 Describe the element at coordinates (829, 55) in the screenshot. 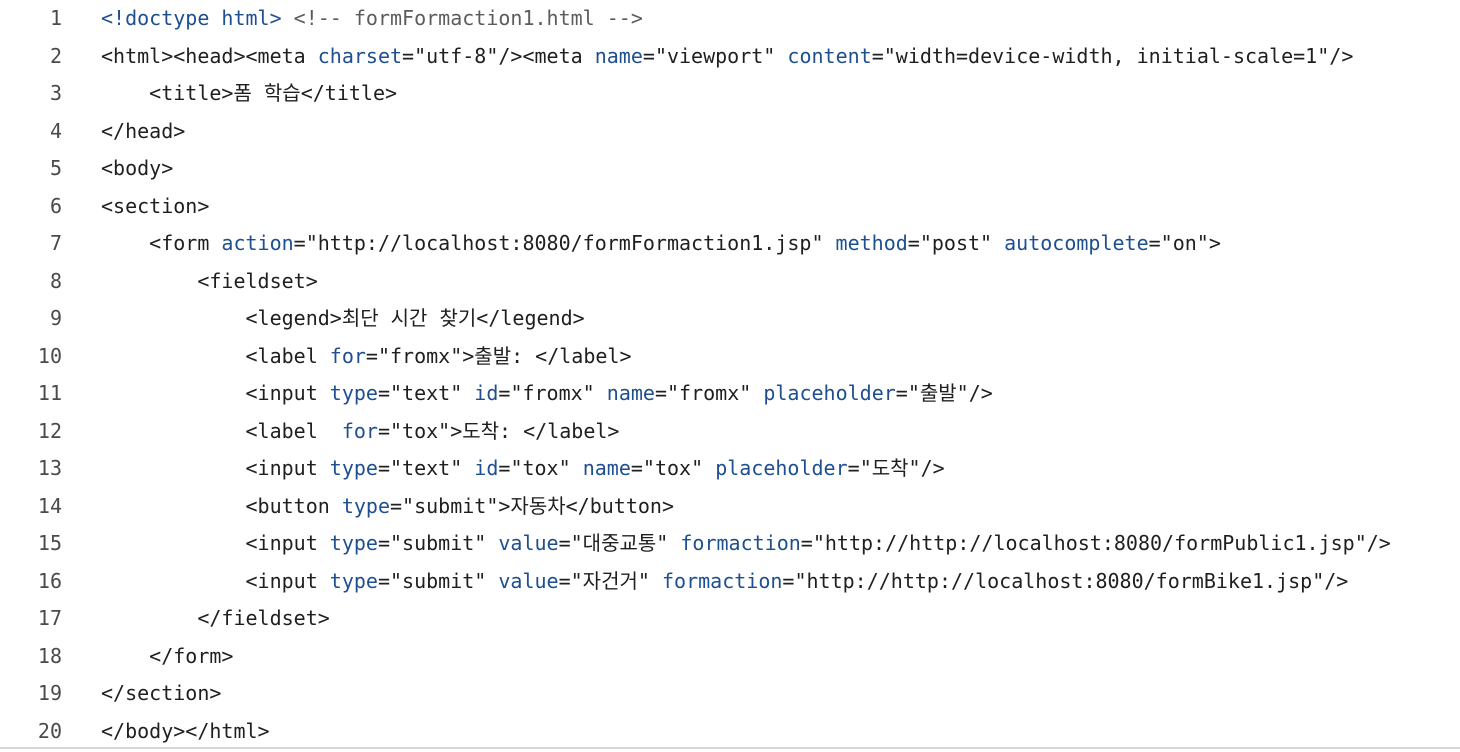

I see `code-token: content` at that location.